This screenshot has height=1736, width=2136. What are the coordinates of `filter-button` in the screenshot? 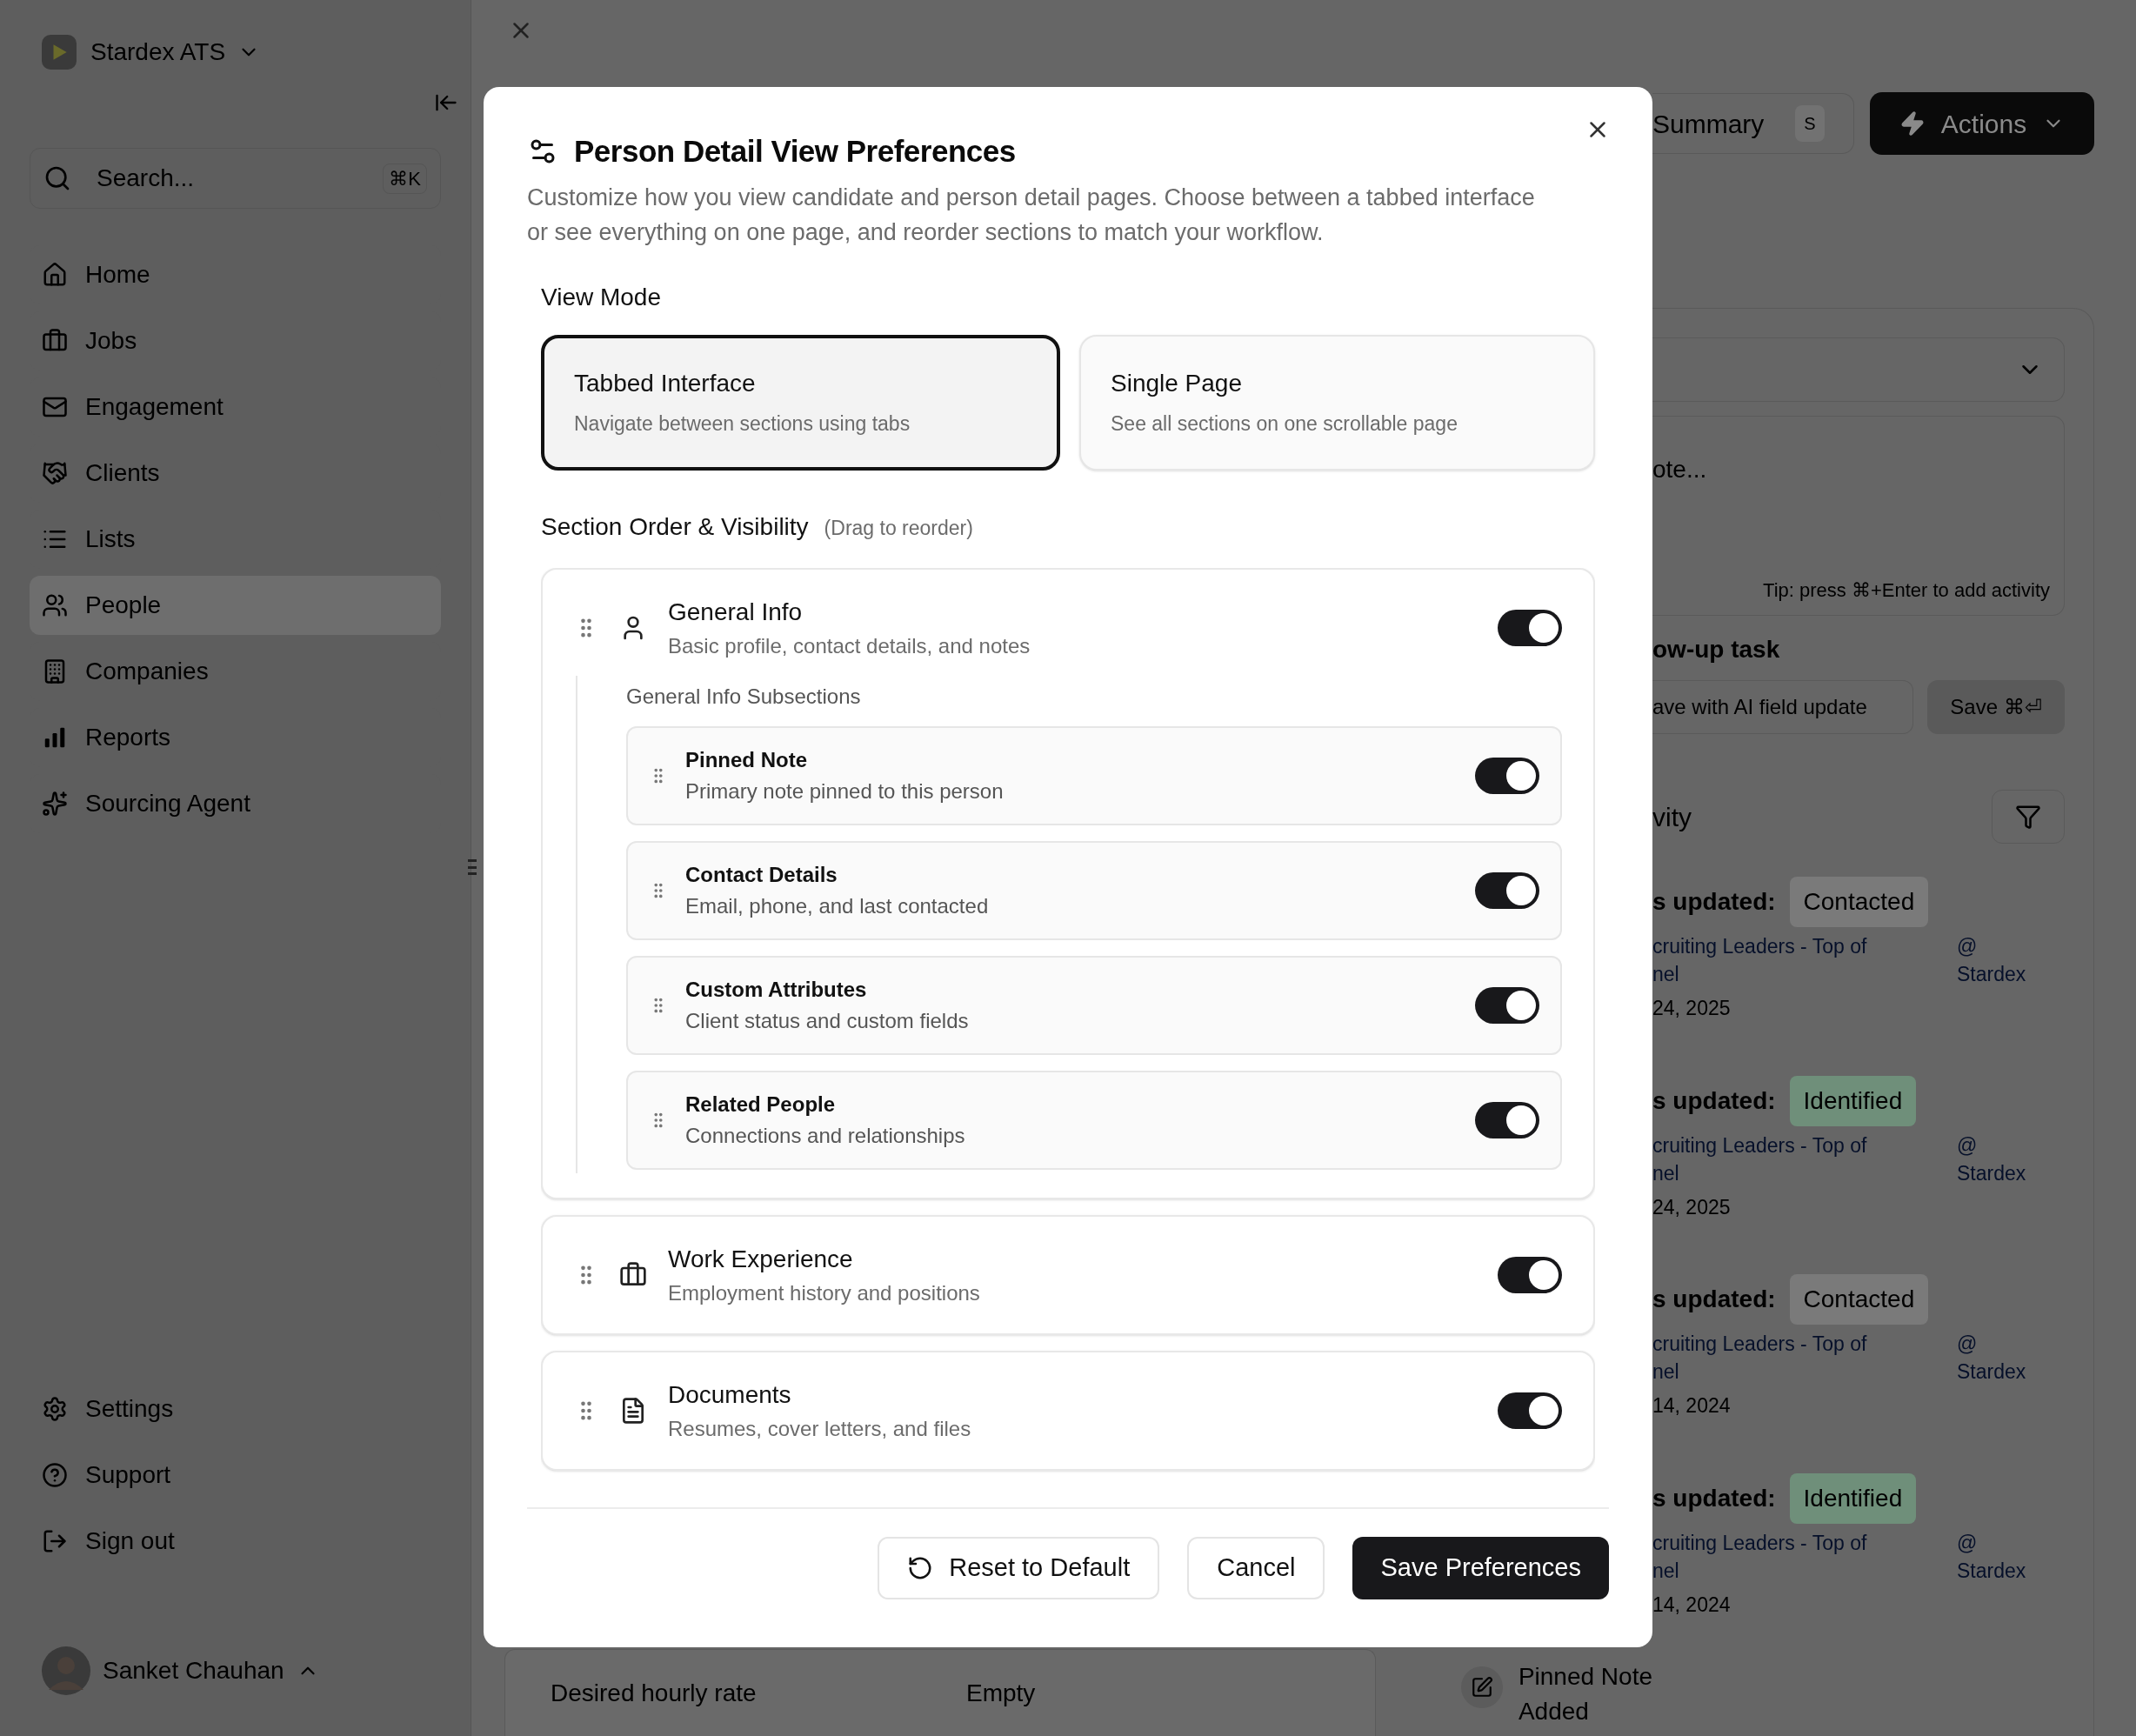 It's located at (2028, 817).